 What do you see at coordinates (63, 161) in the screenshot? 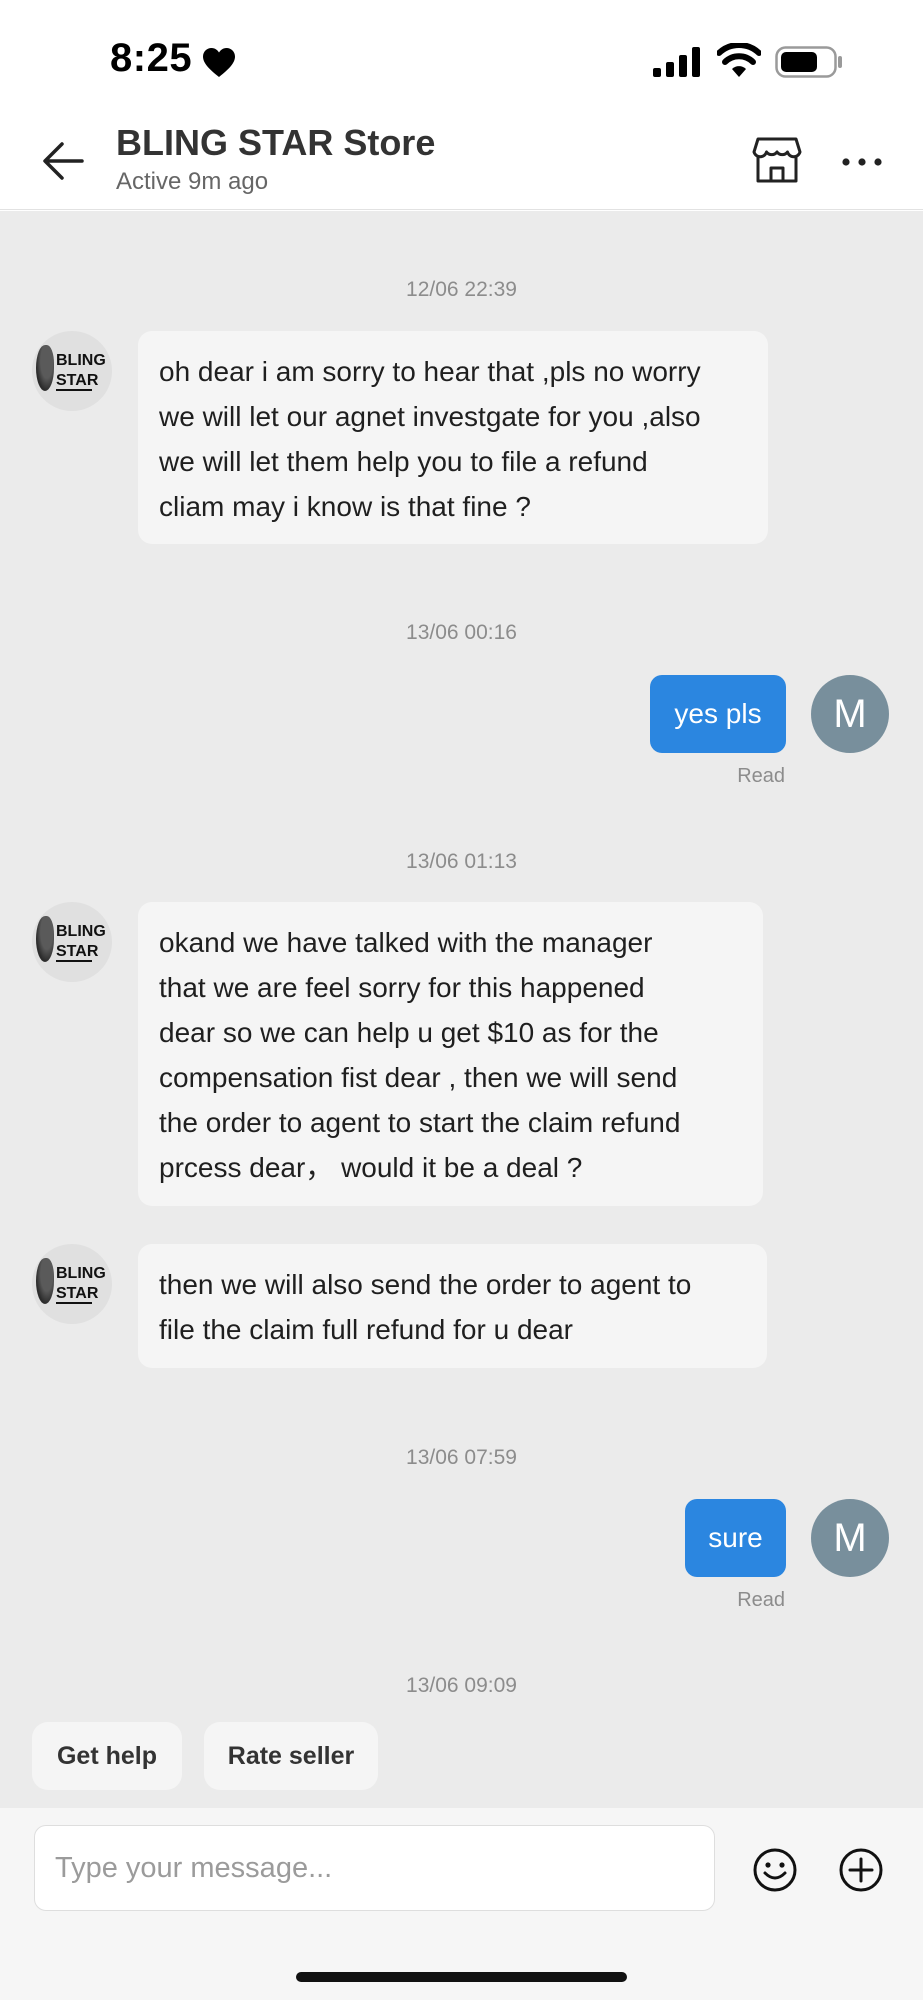
I see `back-arrow-icon` at bounding box center [63, 161].